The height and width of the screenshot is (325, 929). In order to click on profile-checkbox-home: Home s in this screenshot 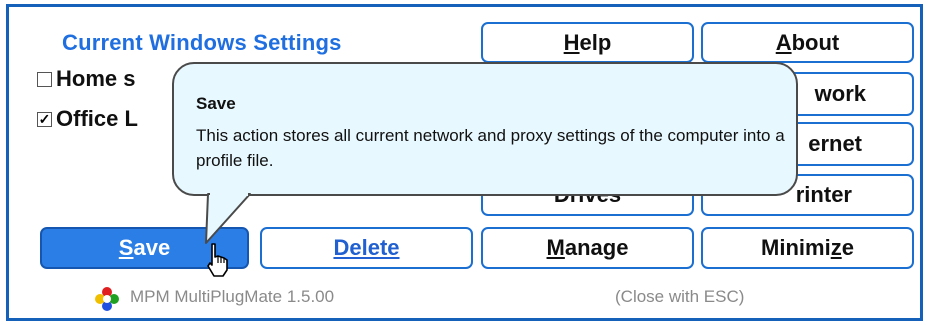, I will do `click(86, 79)`.